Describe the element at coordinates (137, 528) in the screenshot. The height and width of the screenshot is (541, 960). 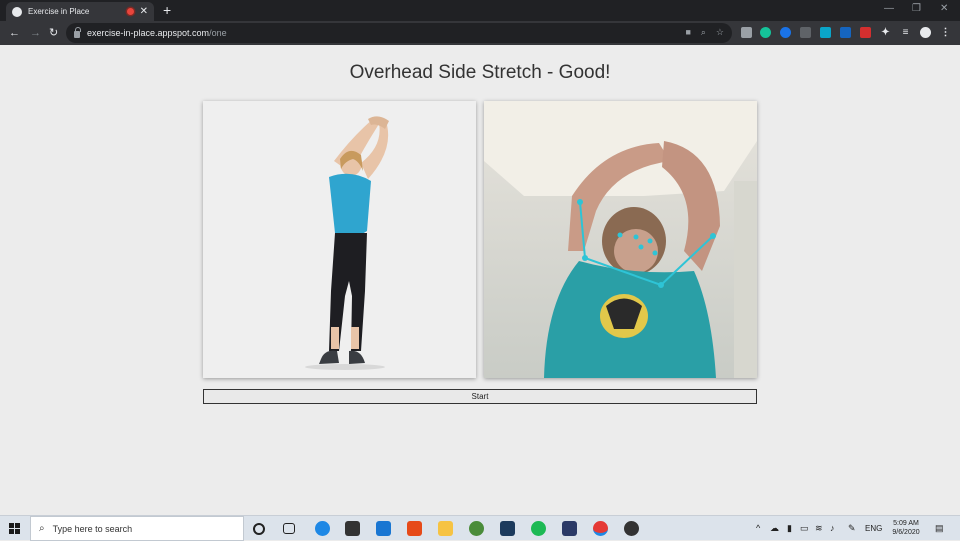
I see `taskbar-search-box: ⌕ Type here to search` at that location.